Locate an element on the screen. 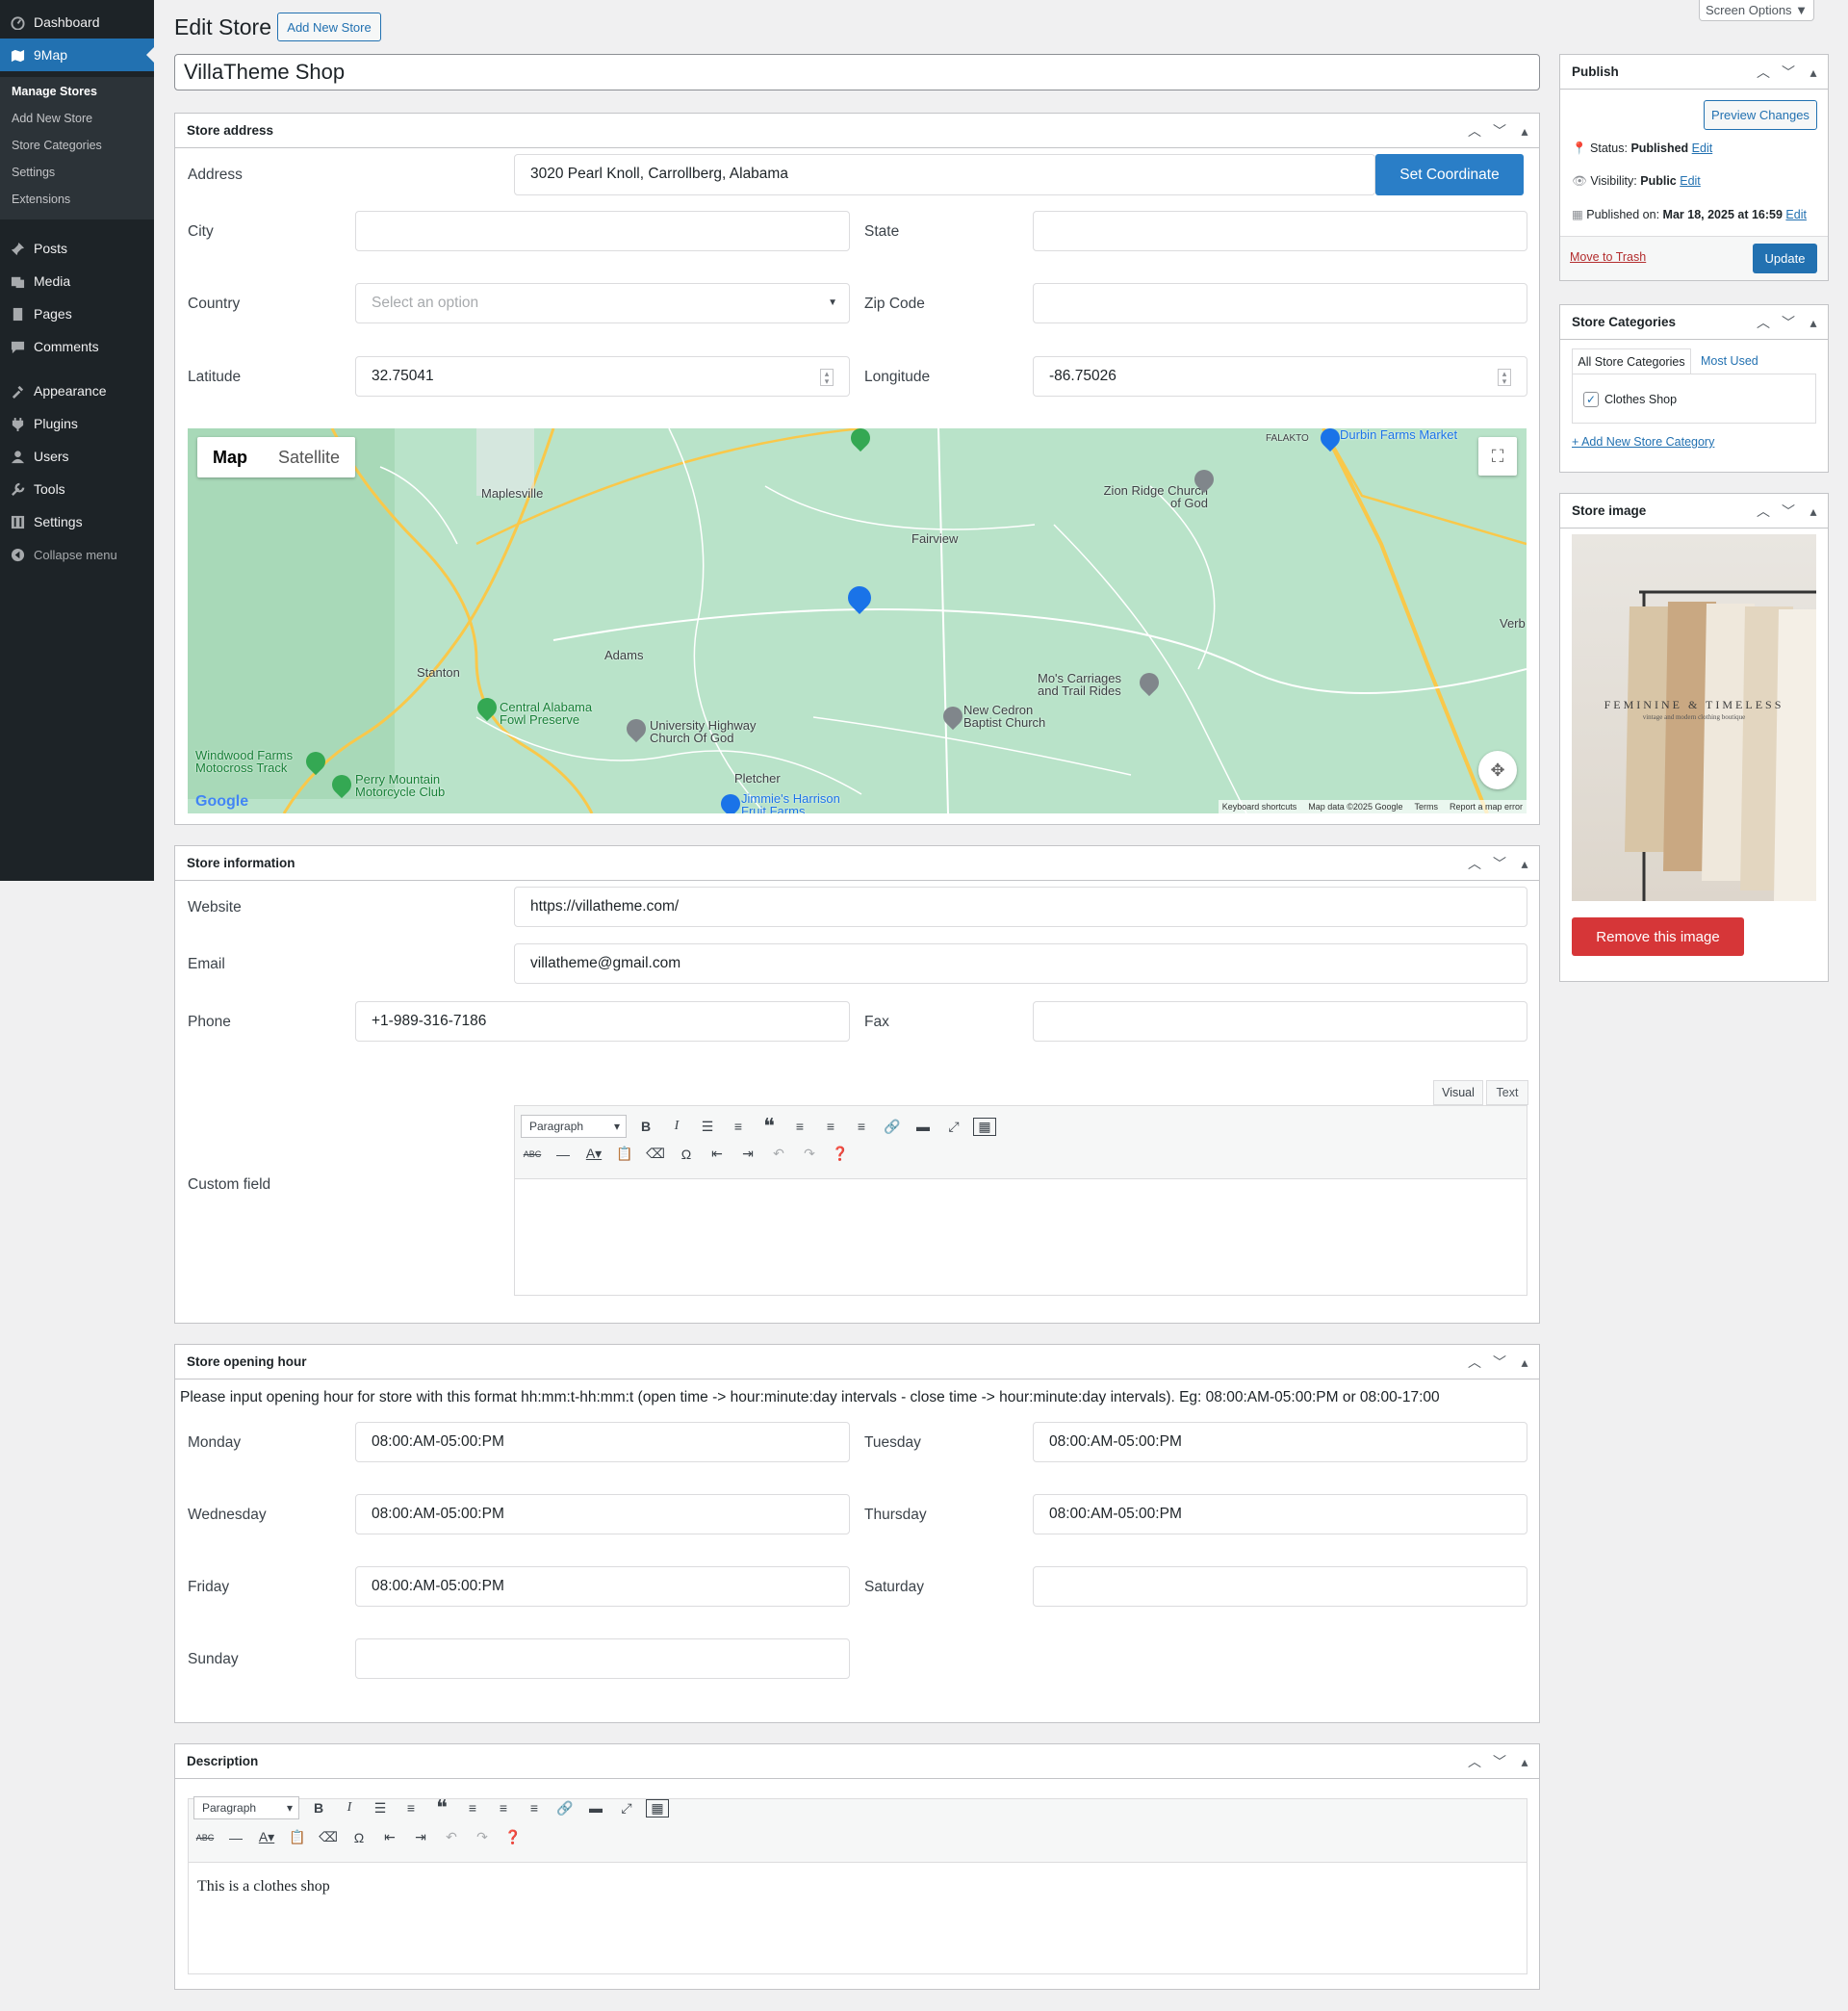 Image resolution: width=1848 pixels, height=2011 pixels. address-input: 3020 Pearl Knoll, Carrollberg, Alabama is located at coordinates (944, 174).